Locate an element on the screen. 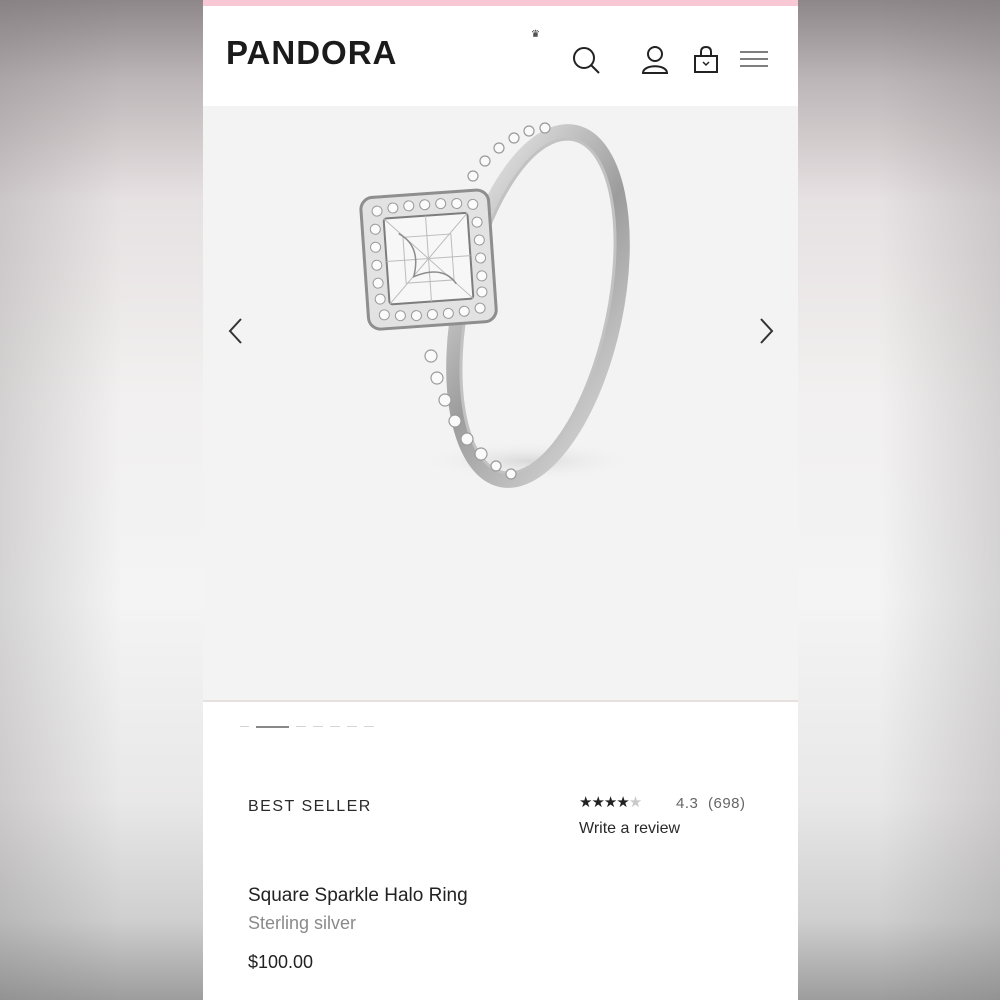 This screenshot has width=1000, height=1000. brand-logo: PANDORA is located at coordinates (311, 53).